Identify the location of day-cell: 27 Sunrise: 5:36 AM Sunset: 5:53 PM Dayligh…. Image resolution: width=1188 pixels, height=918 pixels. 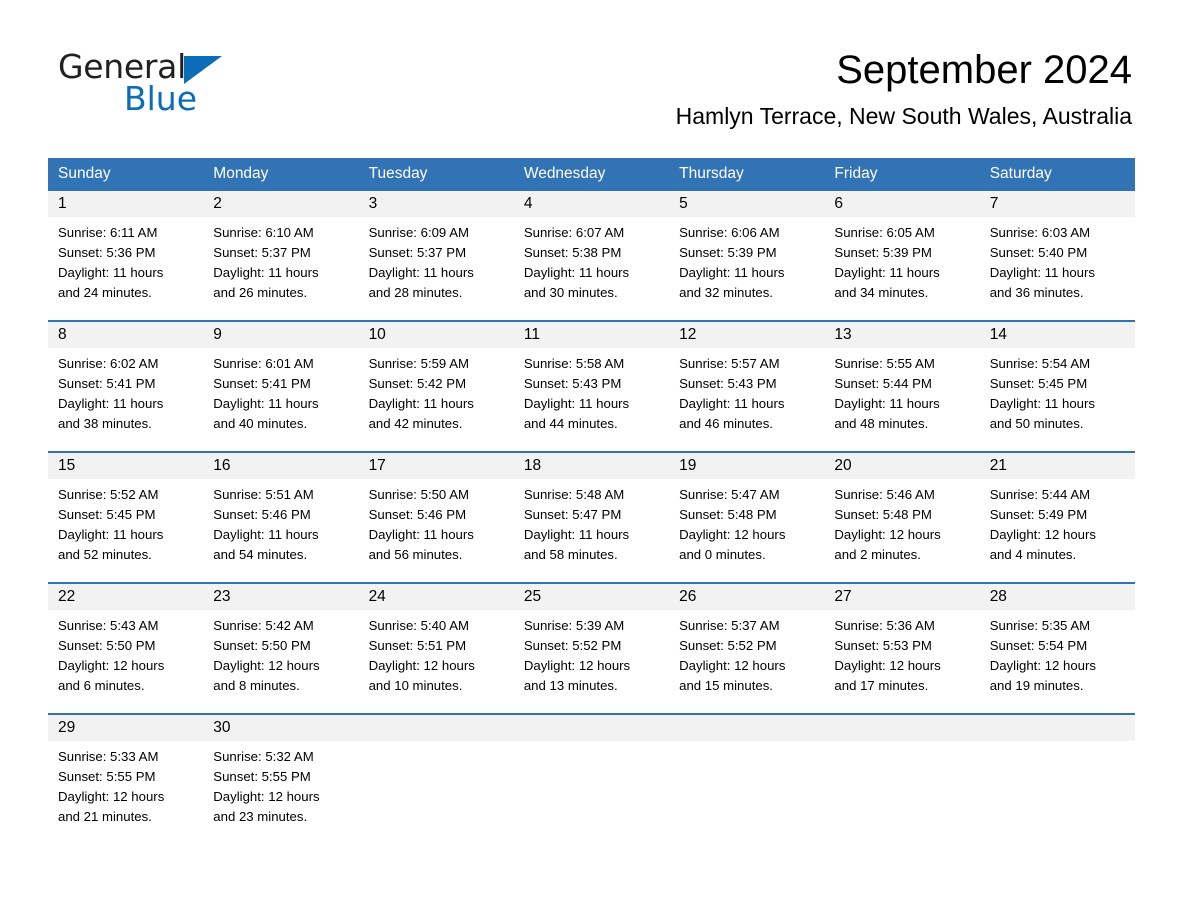
(902, 640).